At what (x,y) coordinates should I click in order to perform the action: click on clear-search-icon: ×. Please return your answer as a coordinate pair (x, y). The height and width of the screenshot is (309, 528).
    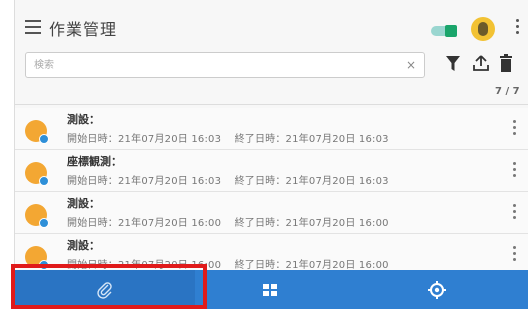
    Looking at the image, I should click on (411, 65).